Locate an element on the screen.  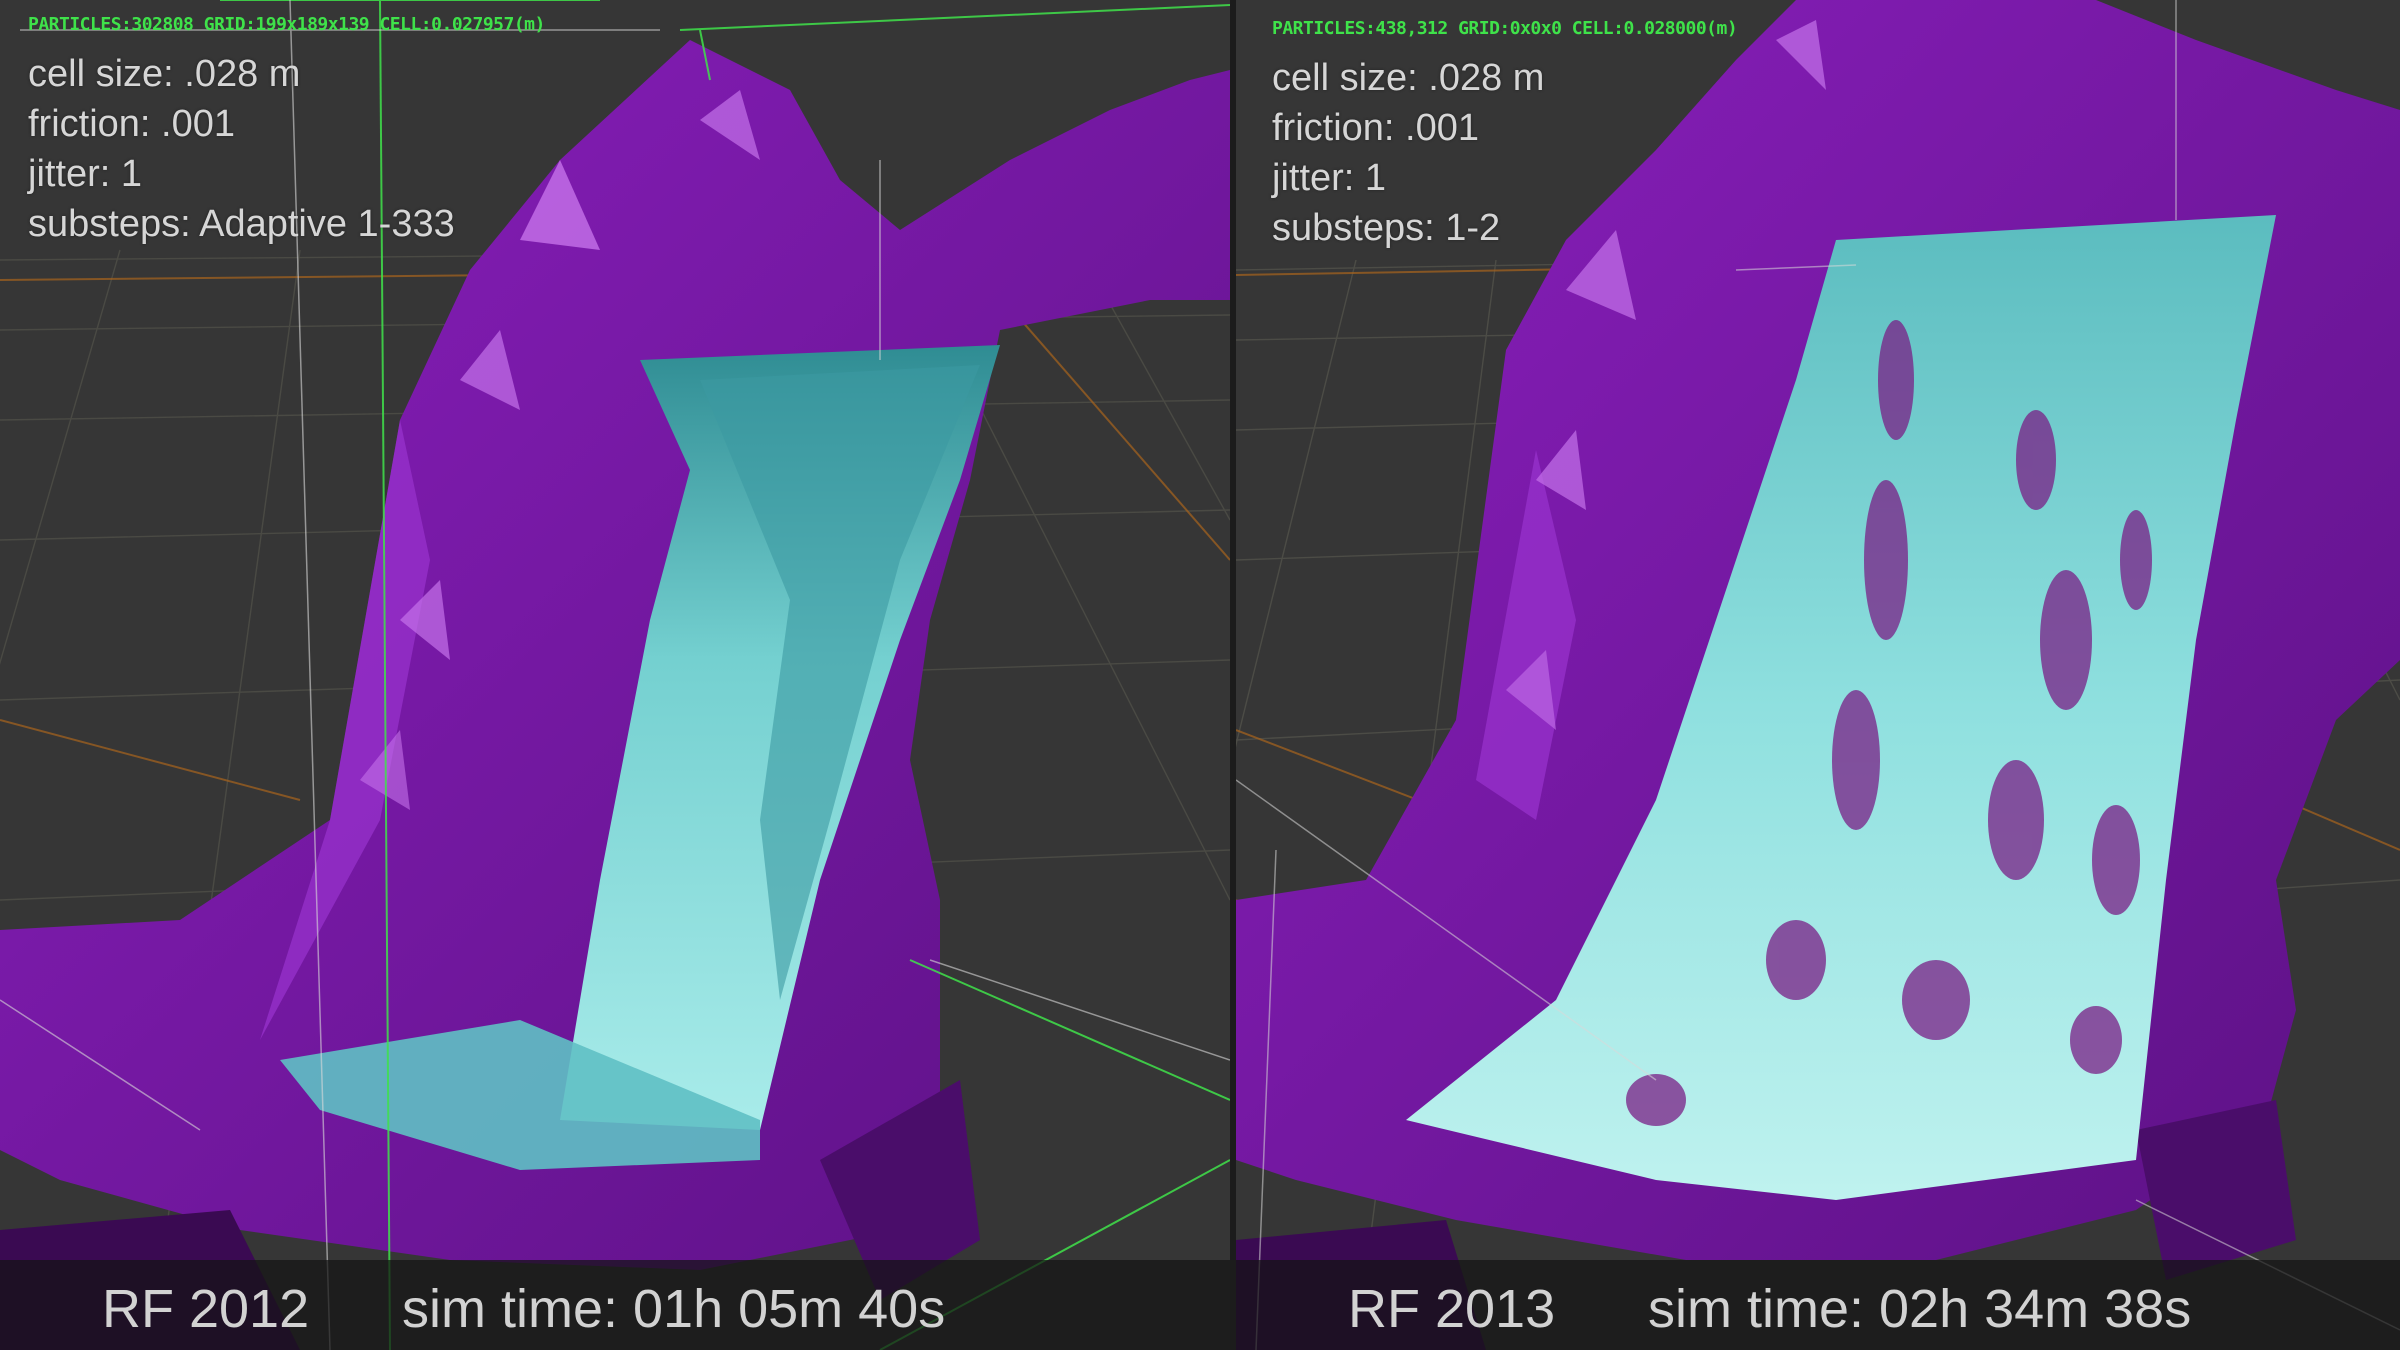
version-label: RF 2013 is located at coordinates (1452, 1309).